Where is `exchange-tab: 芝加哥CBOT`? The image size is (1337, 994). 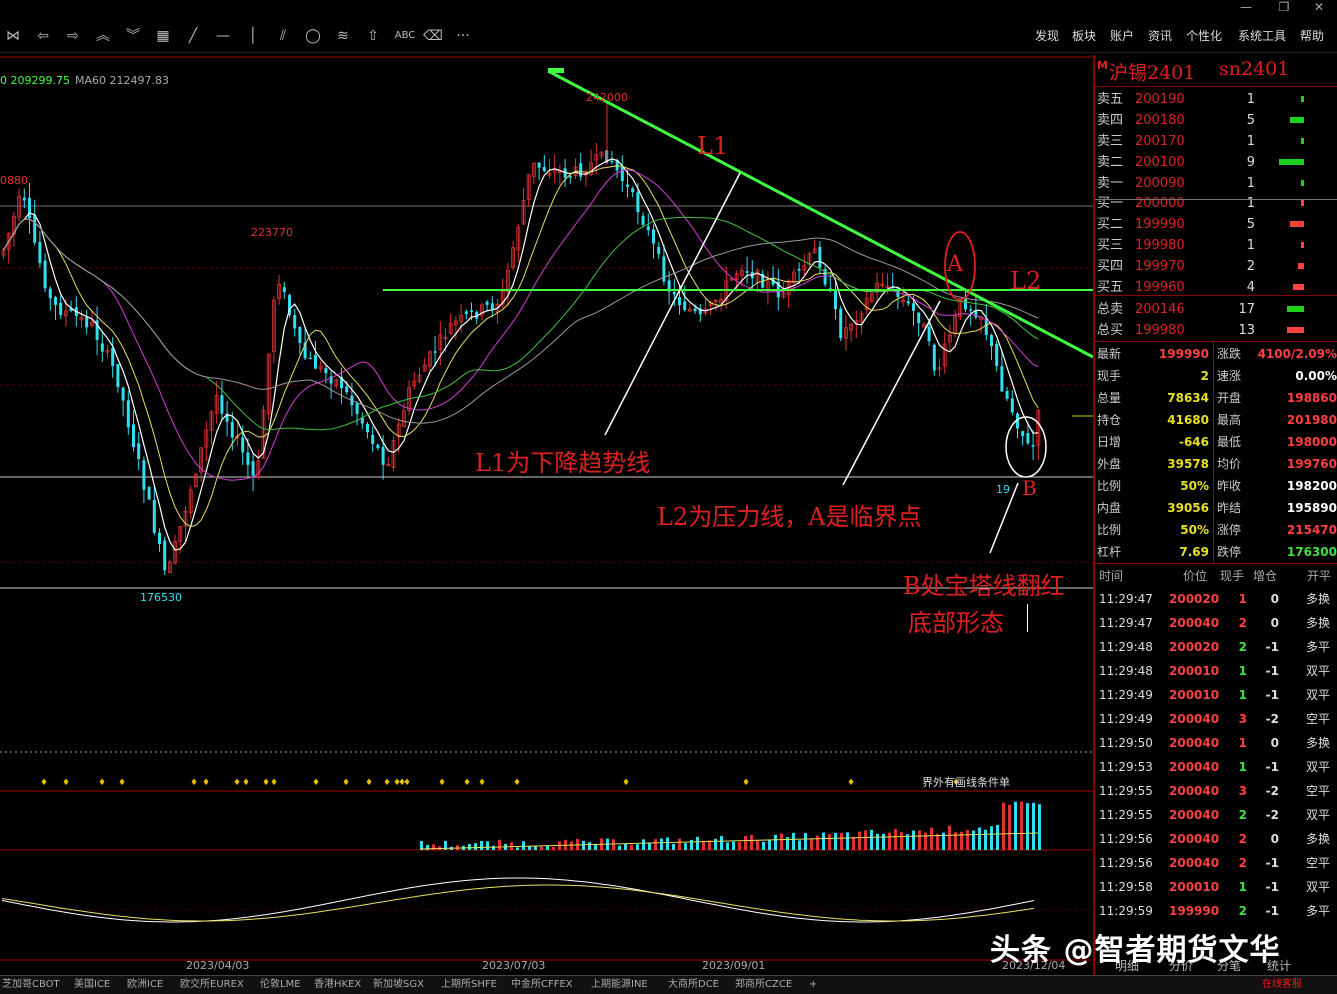
exchange-tab: 芝加哥CBOT is located at coordinates (31, 985).